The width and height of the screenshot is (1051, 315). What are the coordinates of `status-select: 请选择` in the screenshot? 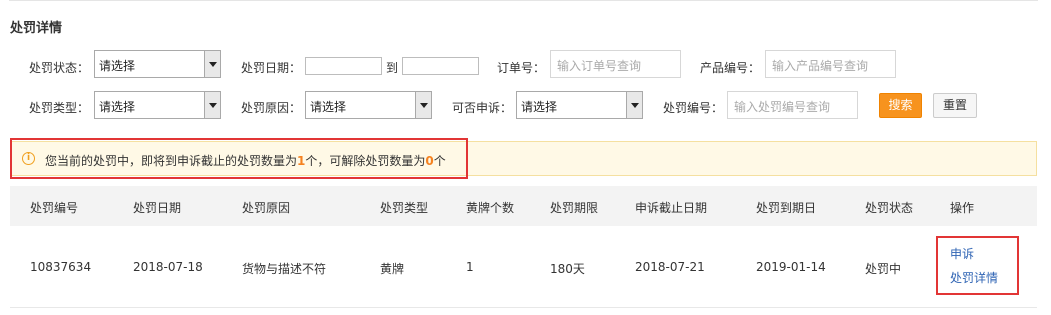 It's located at (157, 64).